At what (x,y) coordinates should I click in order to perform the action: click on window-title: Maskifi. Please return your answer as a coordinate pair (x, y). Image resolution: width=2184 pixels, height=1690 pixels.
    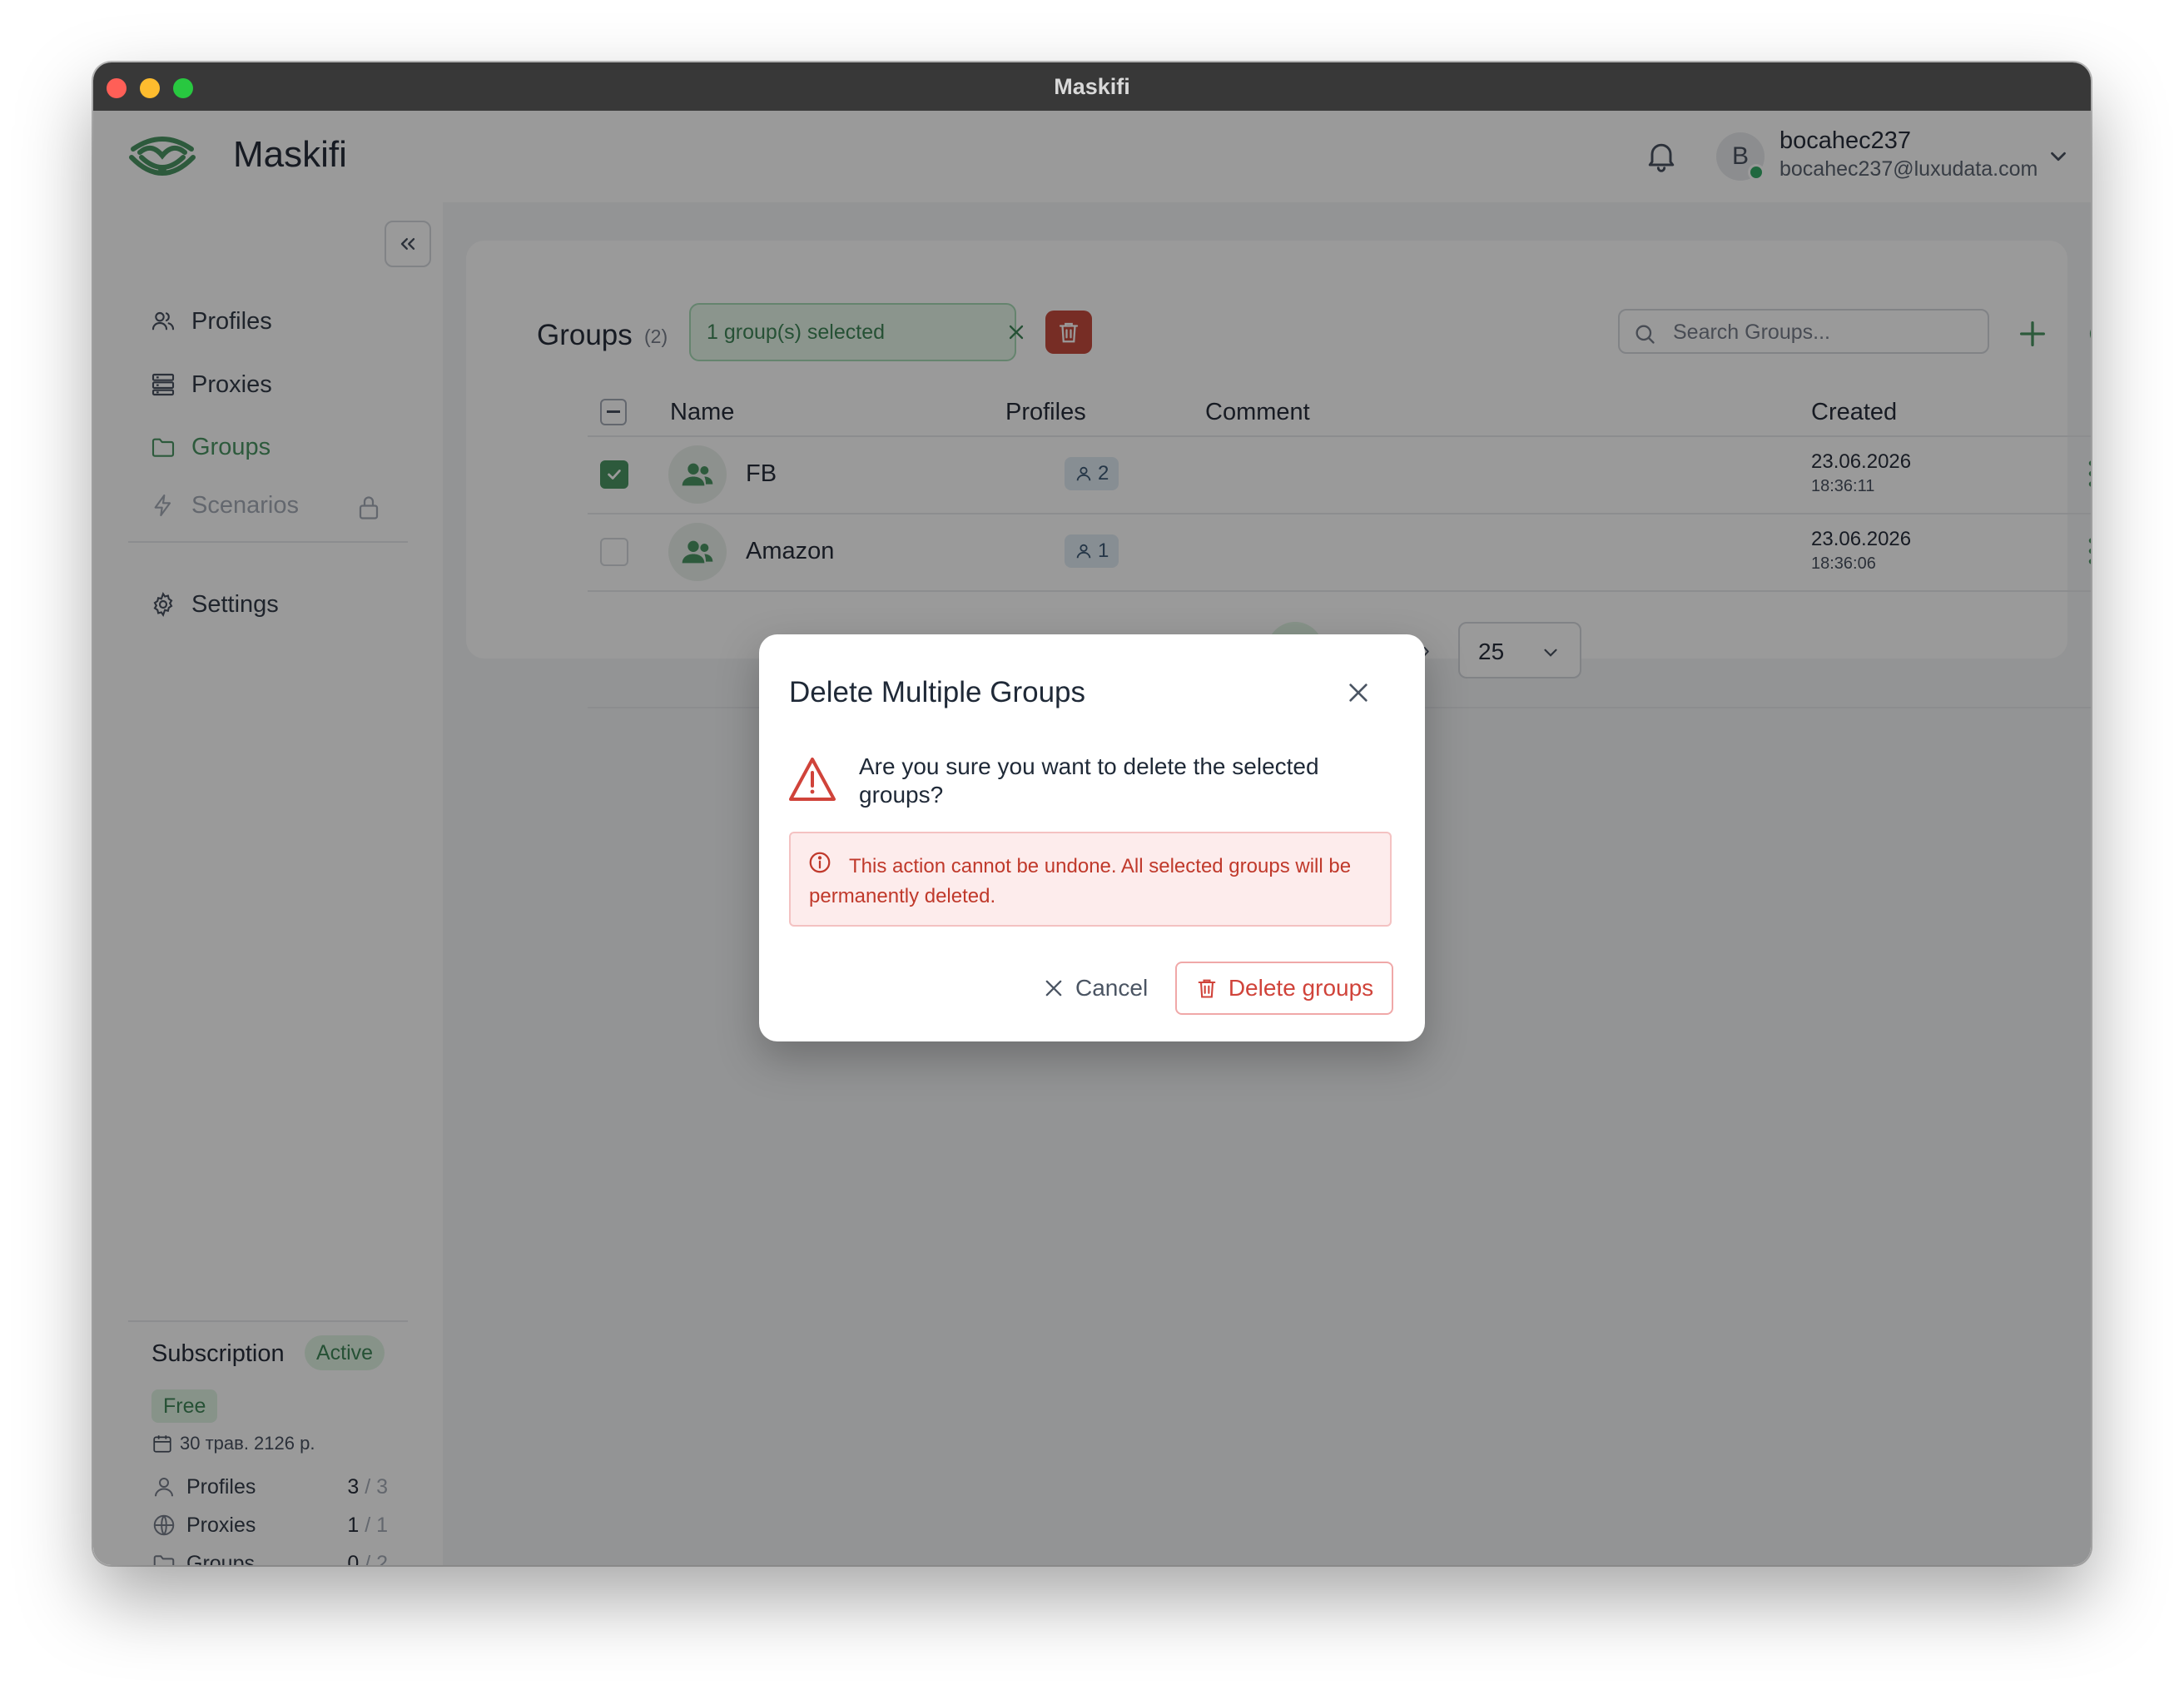
    Looking at the image, I should click on (1092, 86).